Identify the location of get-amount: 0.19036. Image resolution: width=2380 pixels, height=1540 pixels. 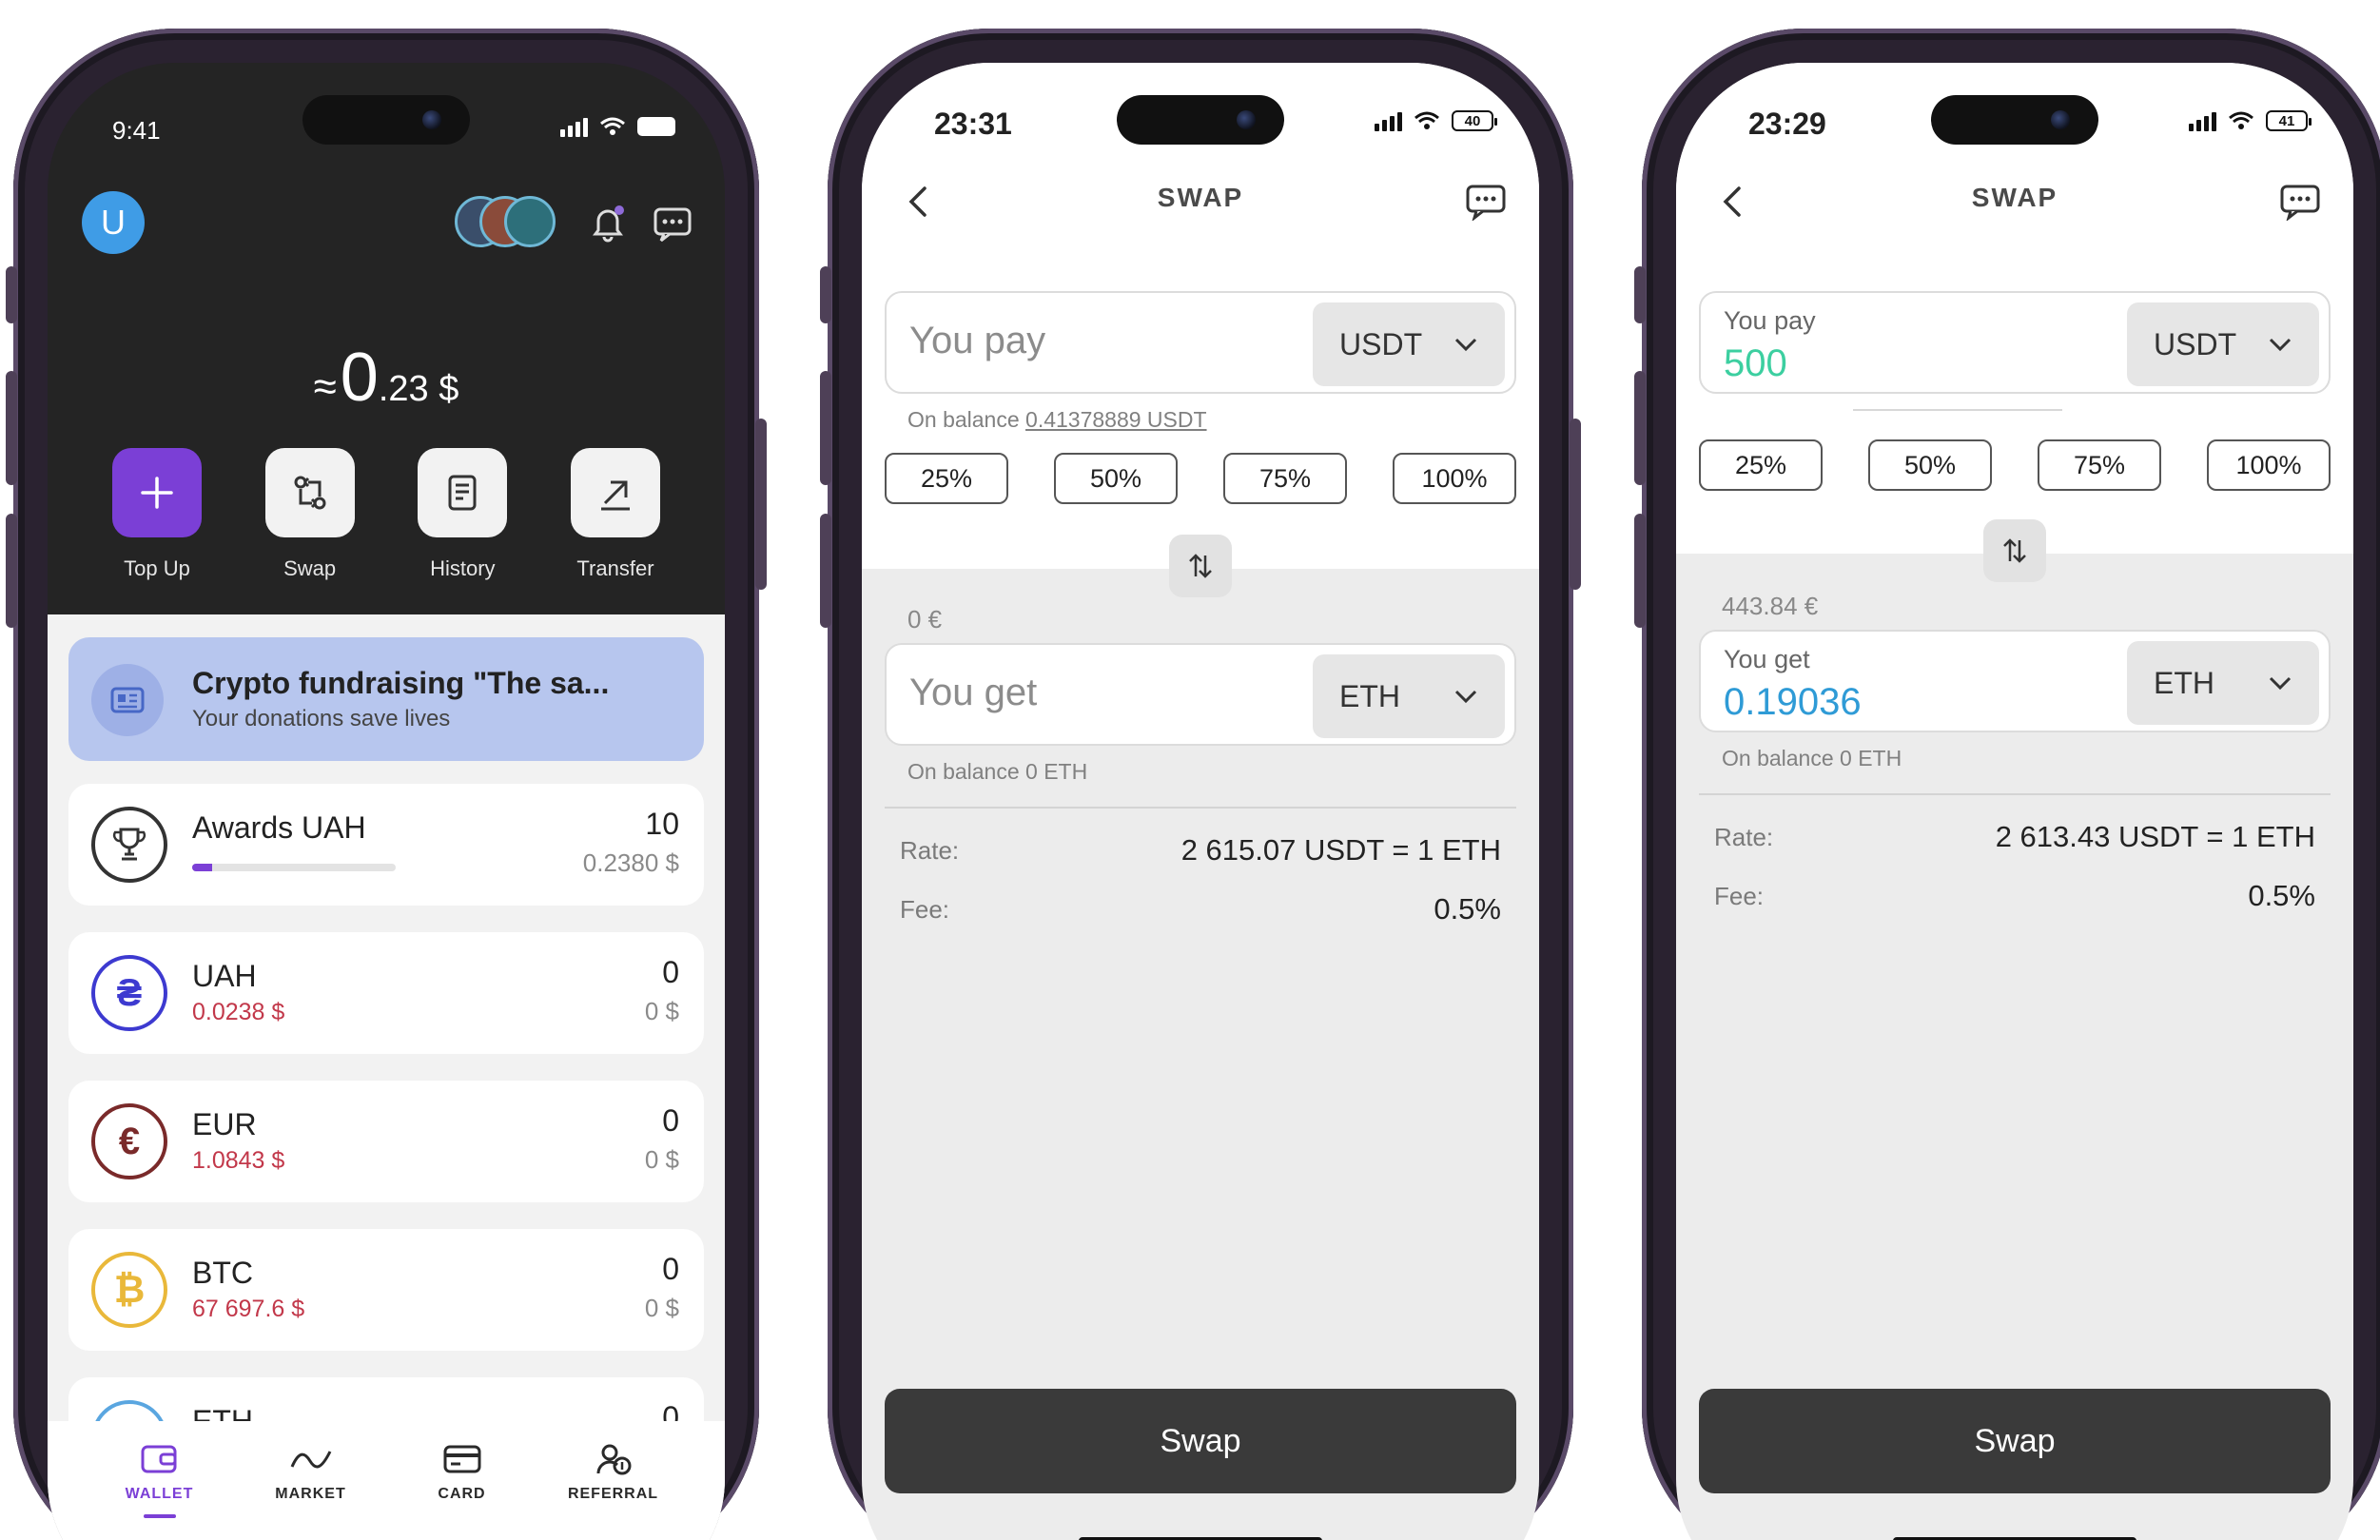
(1793, 702).